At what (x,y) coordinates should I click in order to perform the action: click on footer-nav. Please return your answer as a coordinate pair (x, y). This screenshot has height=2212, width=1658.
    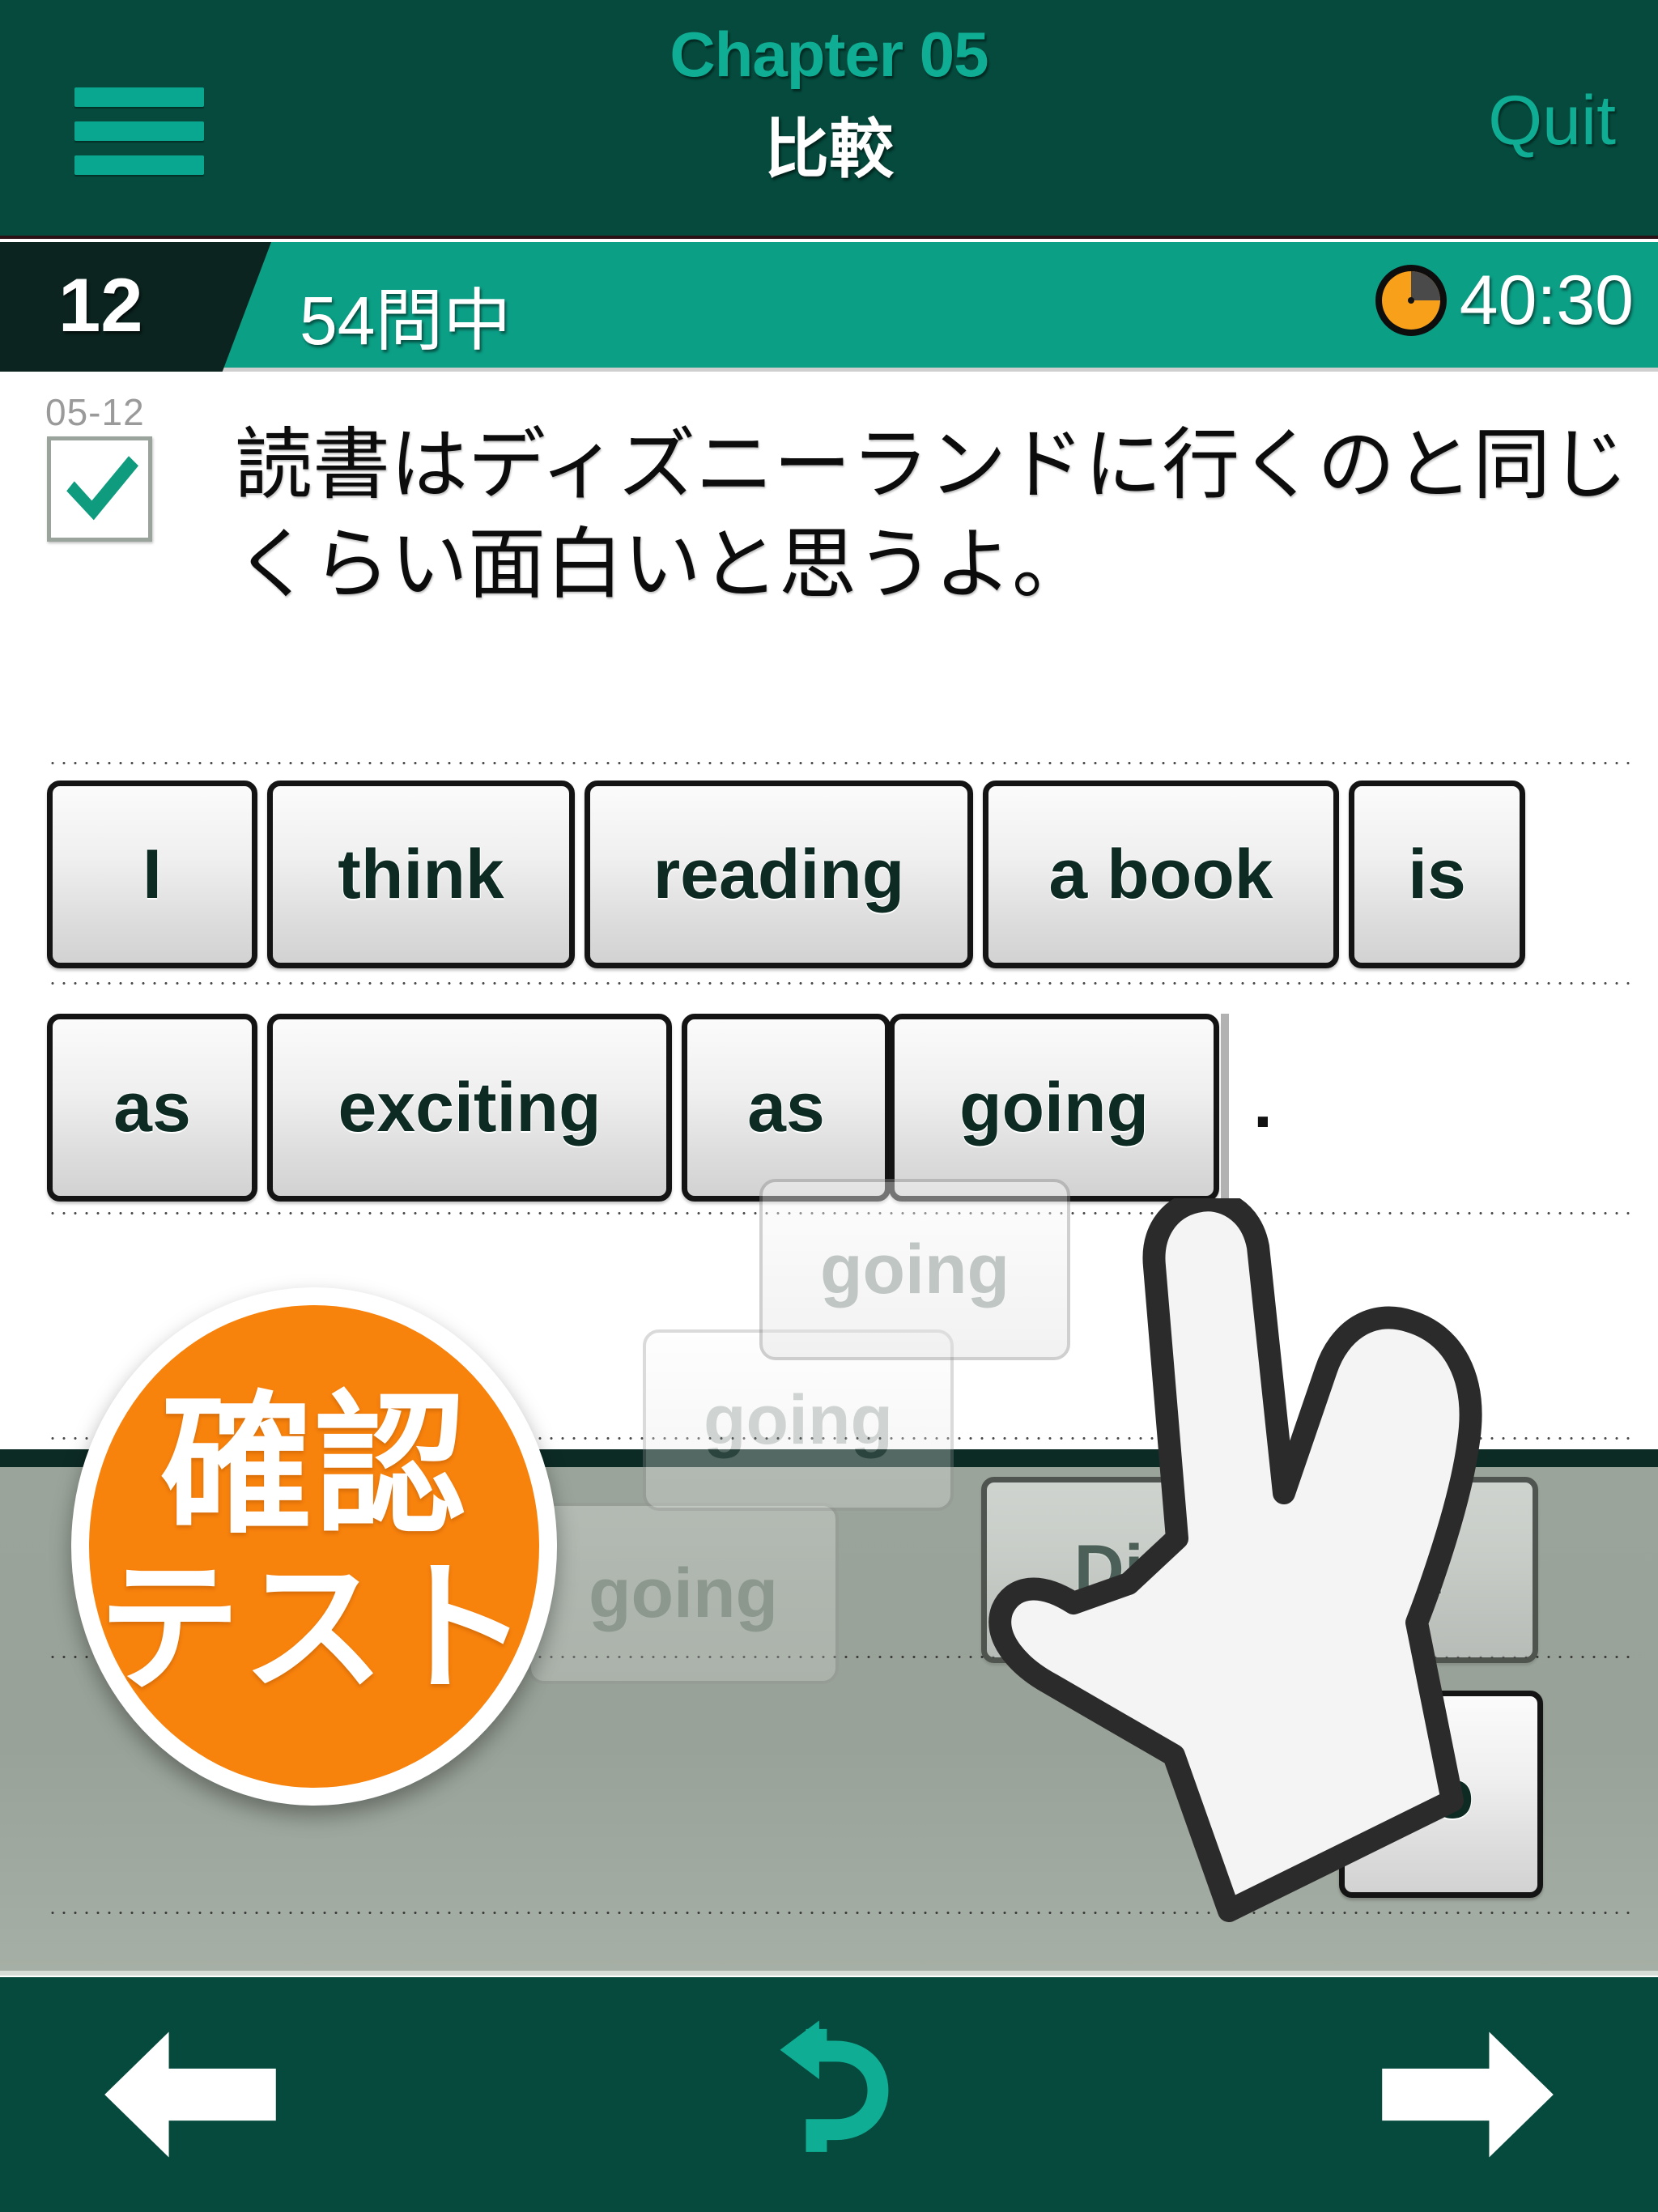
    Looking at the image, I should click on (829, 2095).